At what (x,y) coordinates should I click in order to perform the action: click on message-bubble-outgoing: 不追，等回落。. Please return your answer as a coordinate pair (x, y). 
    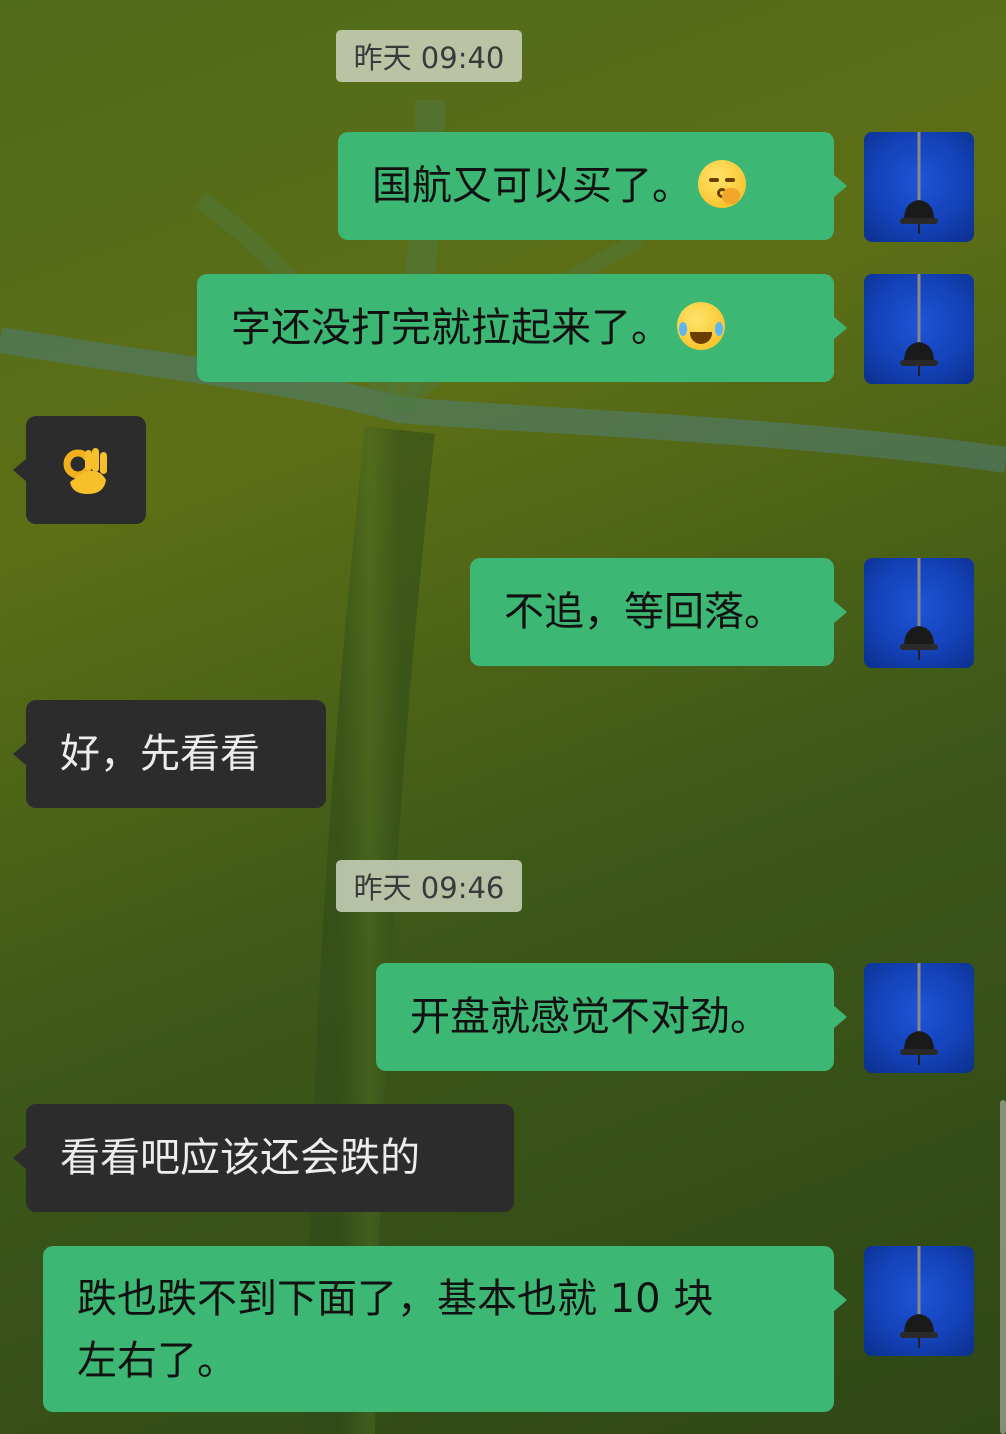
    Looking at the image, I should click on (658, 612).